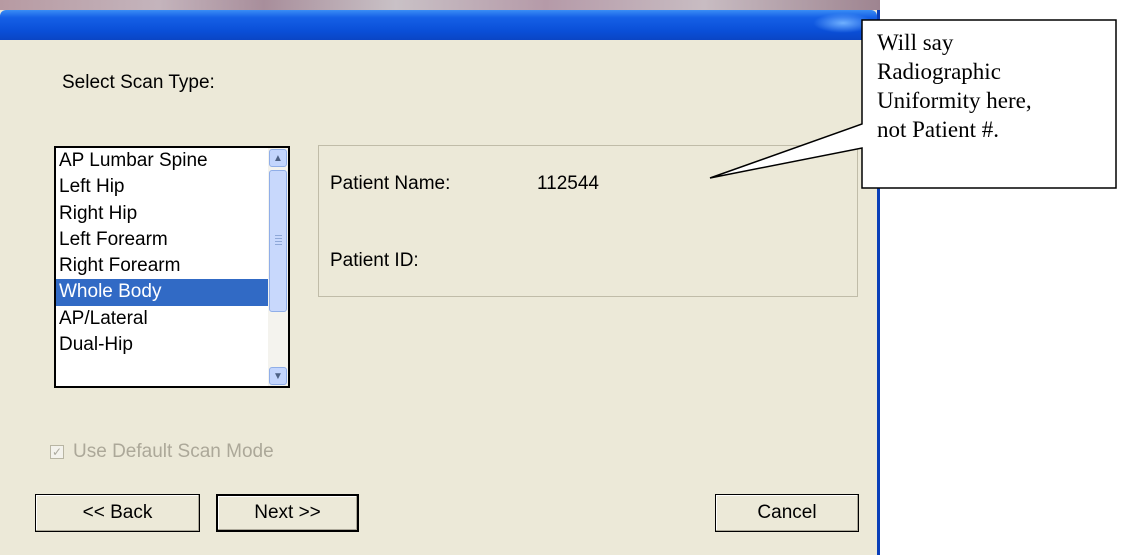 The height and width of the screenshot is (555, 1131). Describe the element at coordinates (438, 25) in the screenshot. I see `title-bar` at that location.